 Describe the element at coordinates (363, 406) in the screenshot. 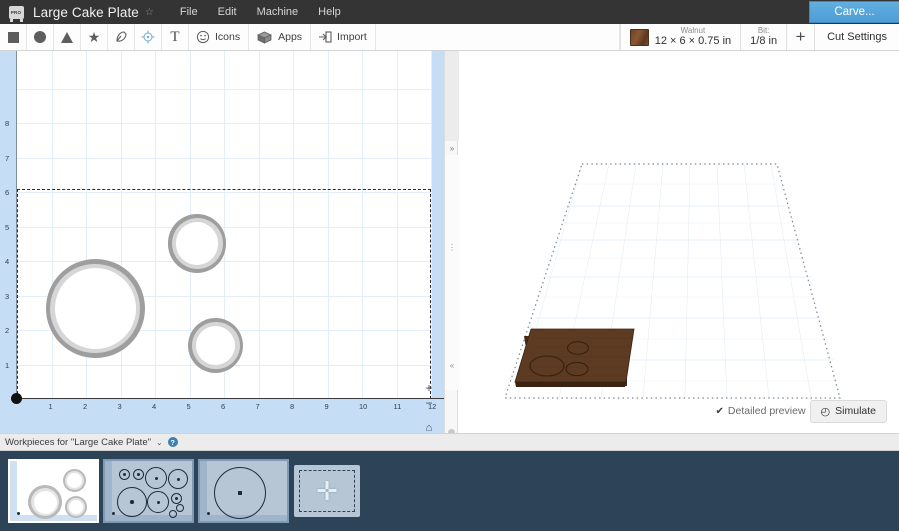

I see `ruler-tick-x: 10` at that location.